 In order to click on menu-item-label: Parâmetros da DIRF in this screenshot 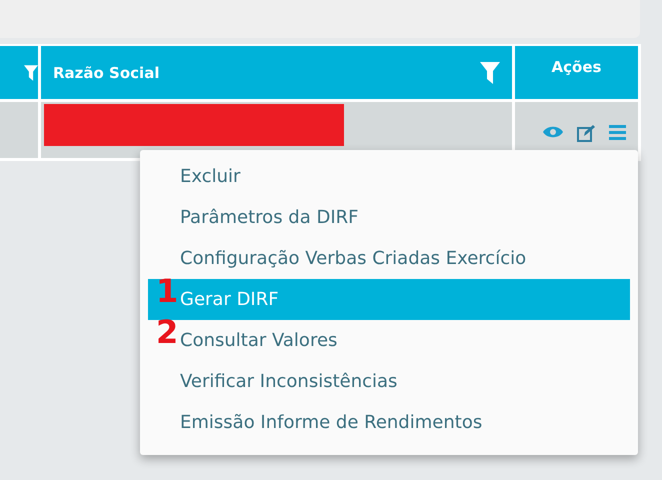, I will do `click(269, 217)`.